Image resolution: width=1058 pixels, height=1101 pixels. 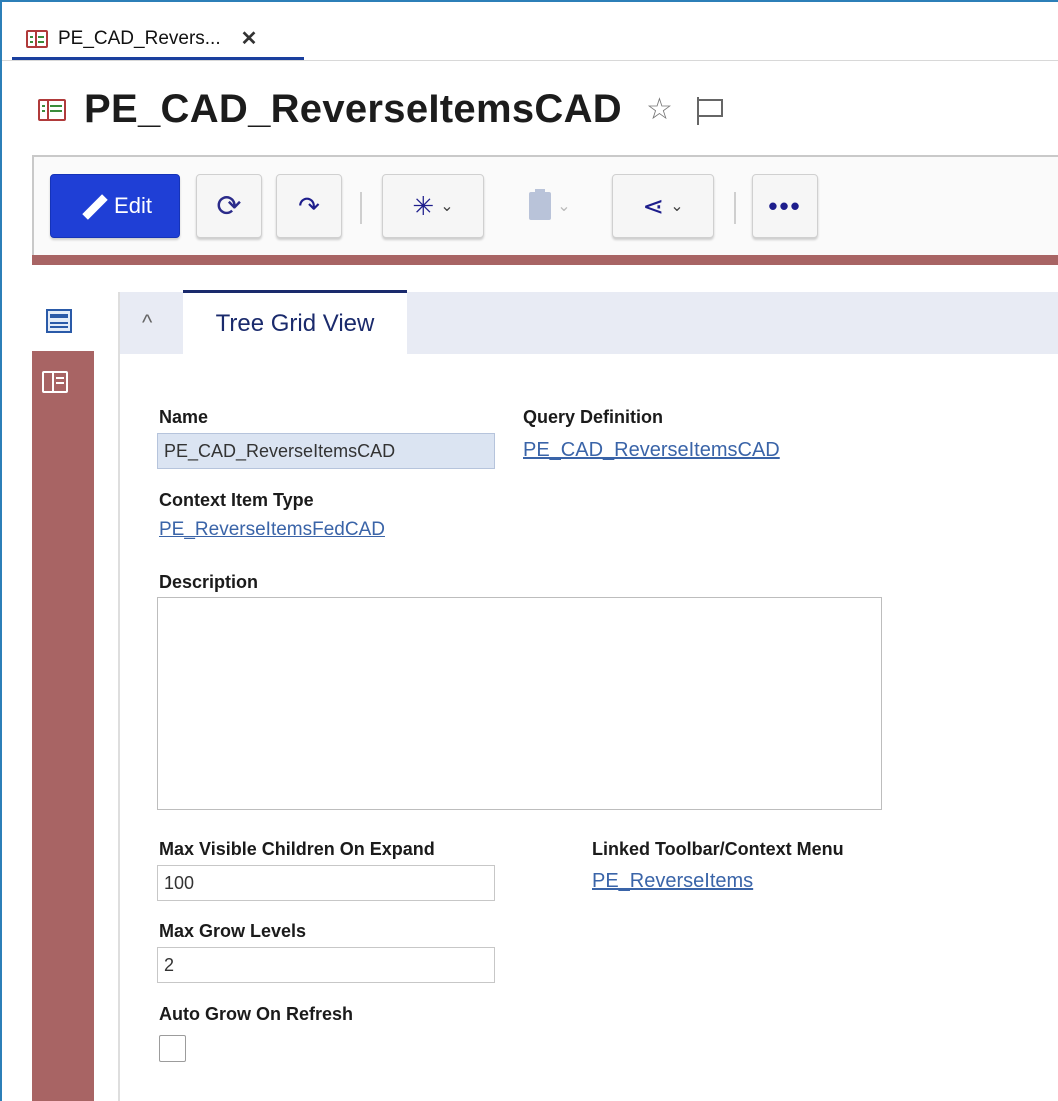 I want to click on clipboard-chart-icon, so click(x=540, y=204).